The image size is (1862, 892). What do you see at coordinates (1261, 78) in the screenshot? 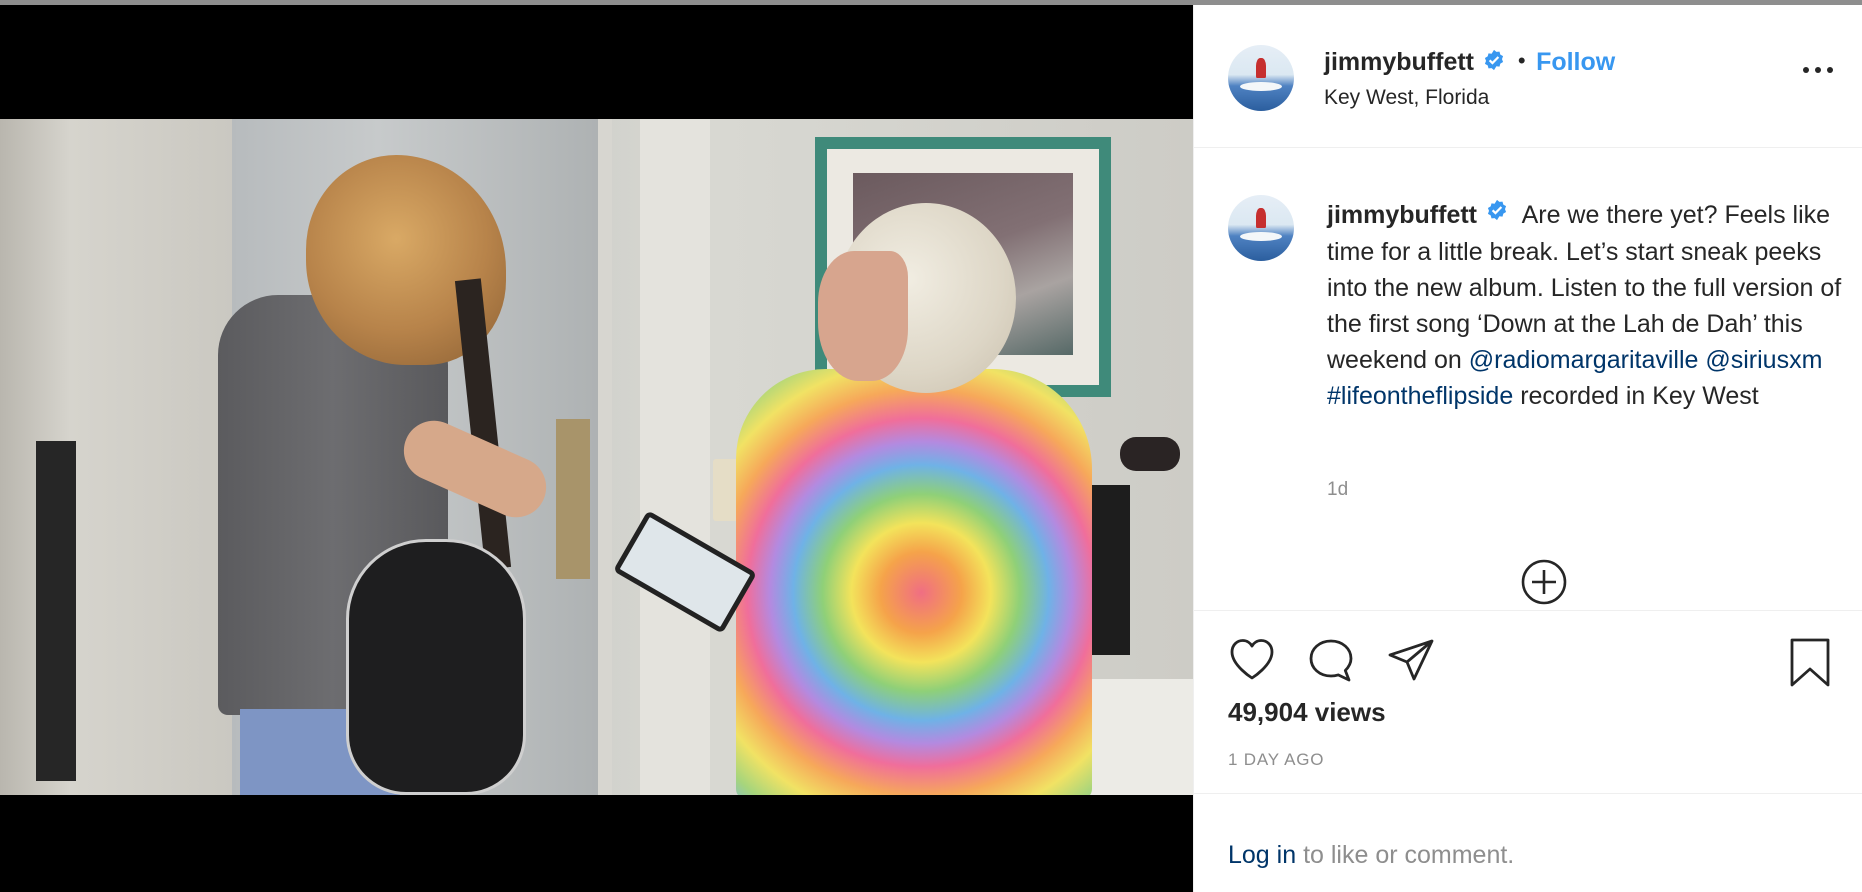
I see `avatar` at bounding box center [1261, 78].